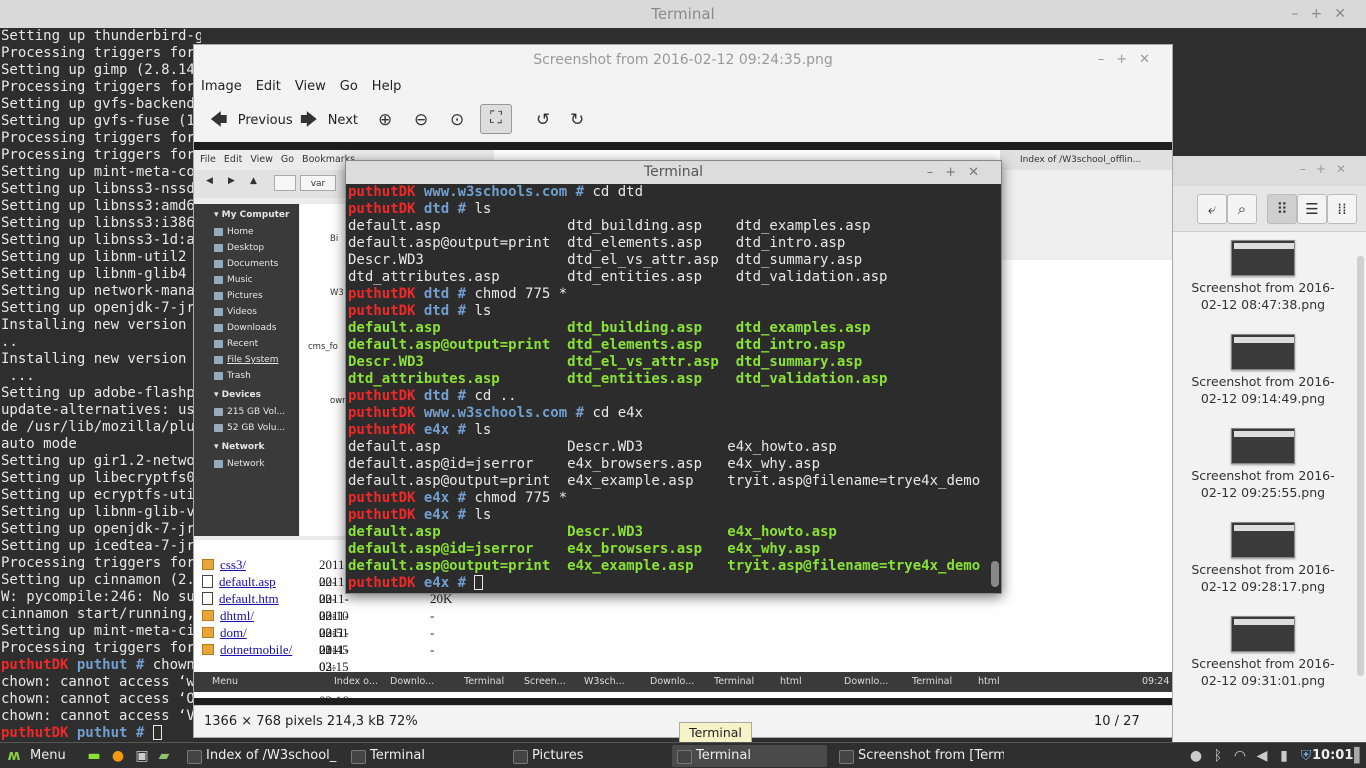  Describe the element at coordinates (265, 120) in the screenshot. I see `previous-label: Previous` at that location.